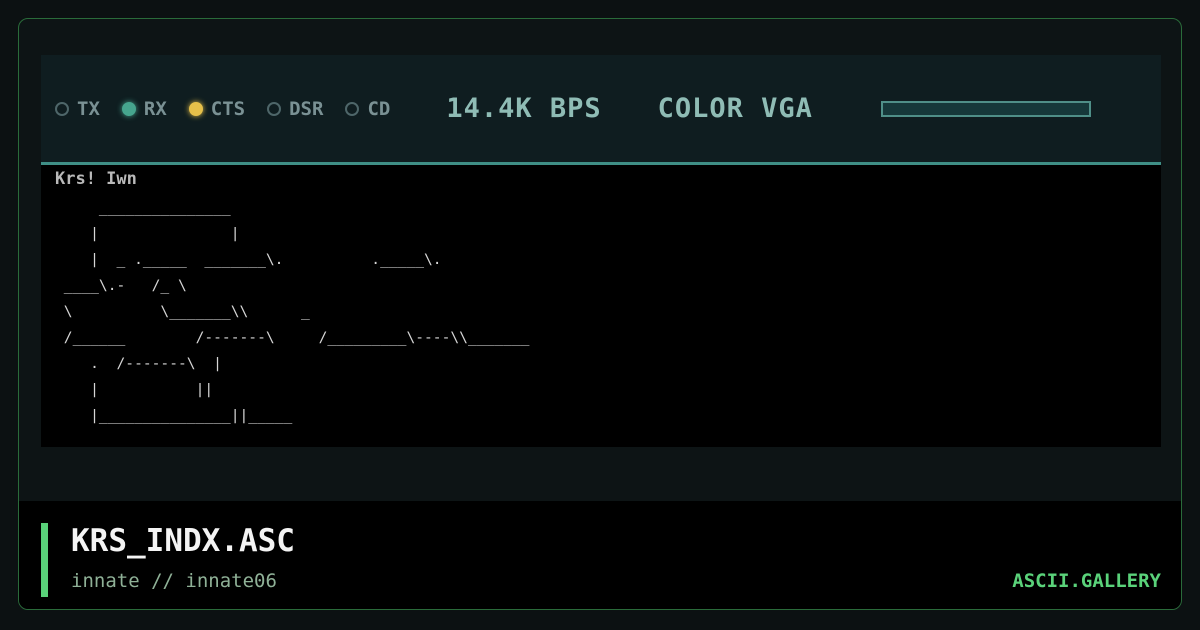  What do you see at coordinates (1086, 581) in the screenshot?
I see `site-brand-link: ASCII.GALLERY` at bounding box center [1086, 581].